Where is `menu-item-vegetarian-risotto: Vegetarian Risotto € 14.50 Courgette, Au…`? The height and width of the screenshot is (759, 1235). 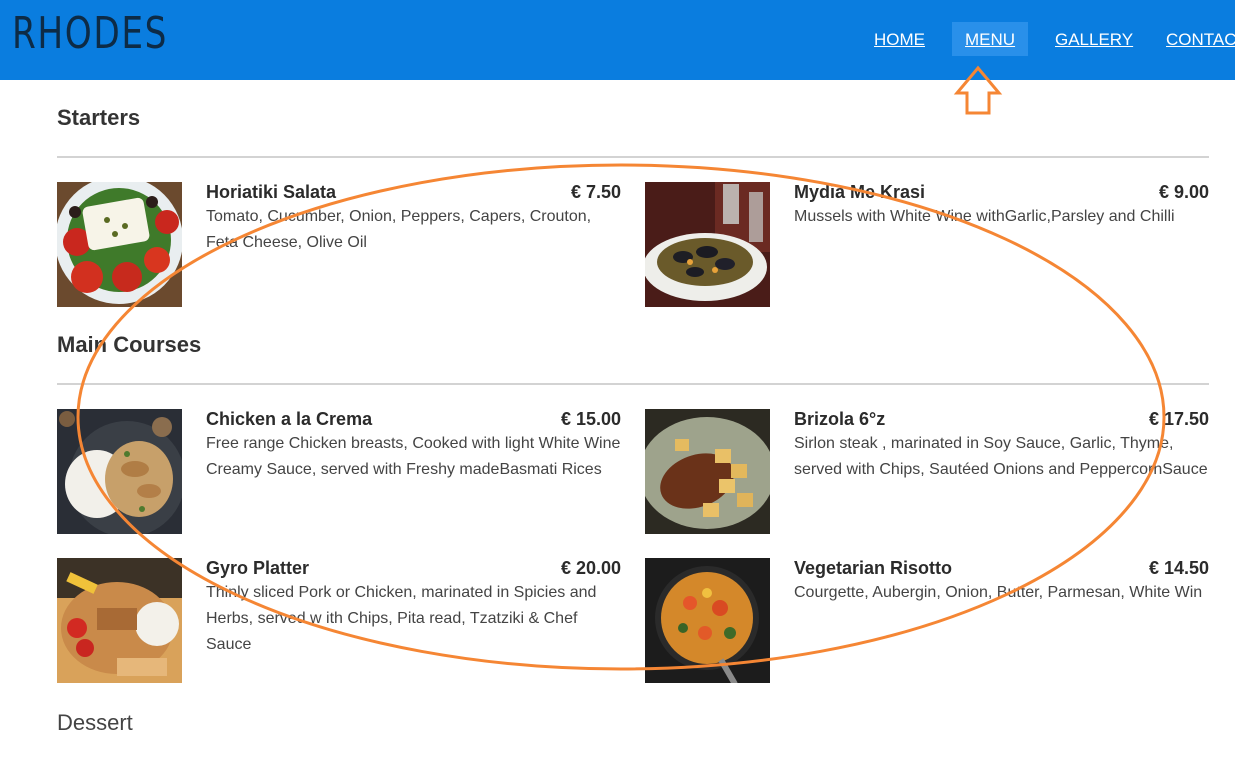 menu-item-vegetarian-risotto: Vegetarian Risotto € 14.50 Courgette, Au… is located at coordinates (927, 621).